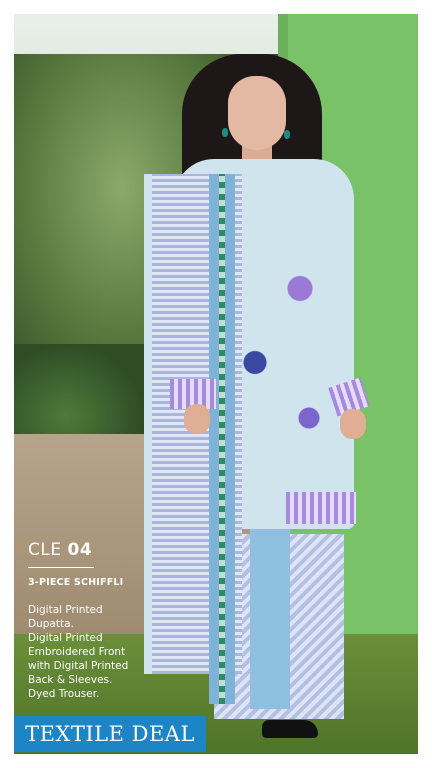 Image resolution: width=432 pixels, height=768 pixels. I want to click on shoe, so click(290, 729).